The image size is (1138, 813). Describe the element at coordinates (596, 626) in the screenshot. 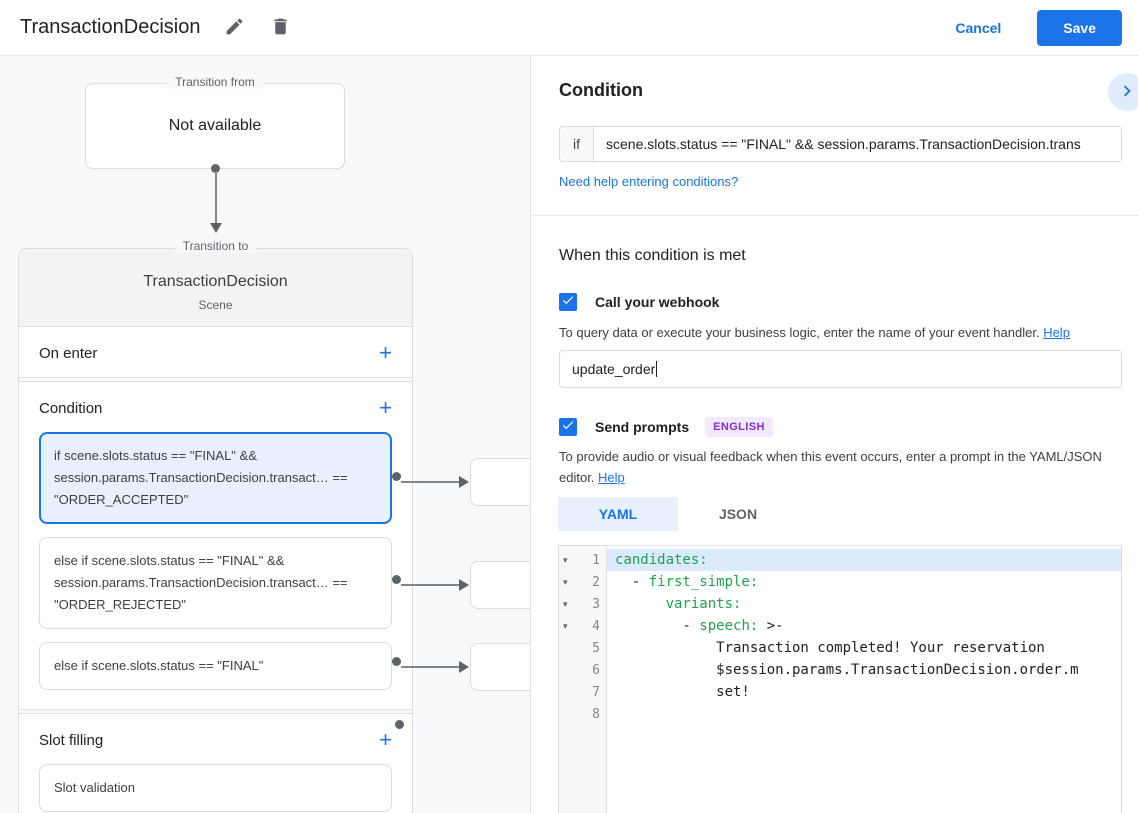

I see `line-number: 4` at that location.